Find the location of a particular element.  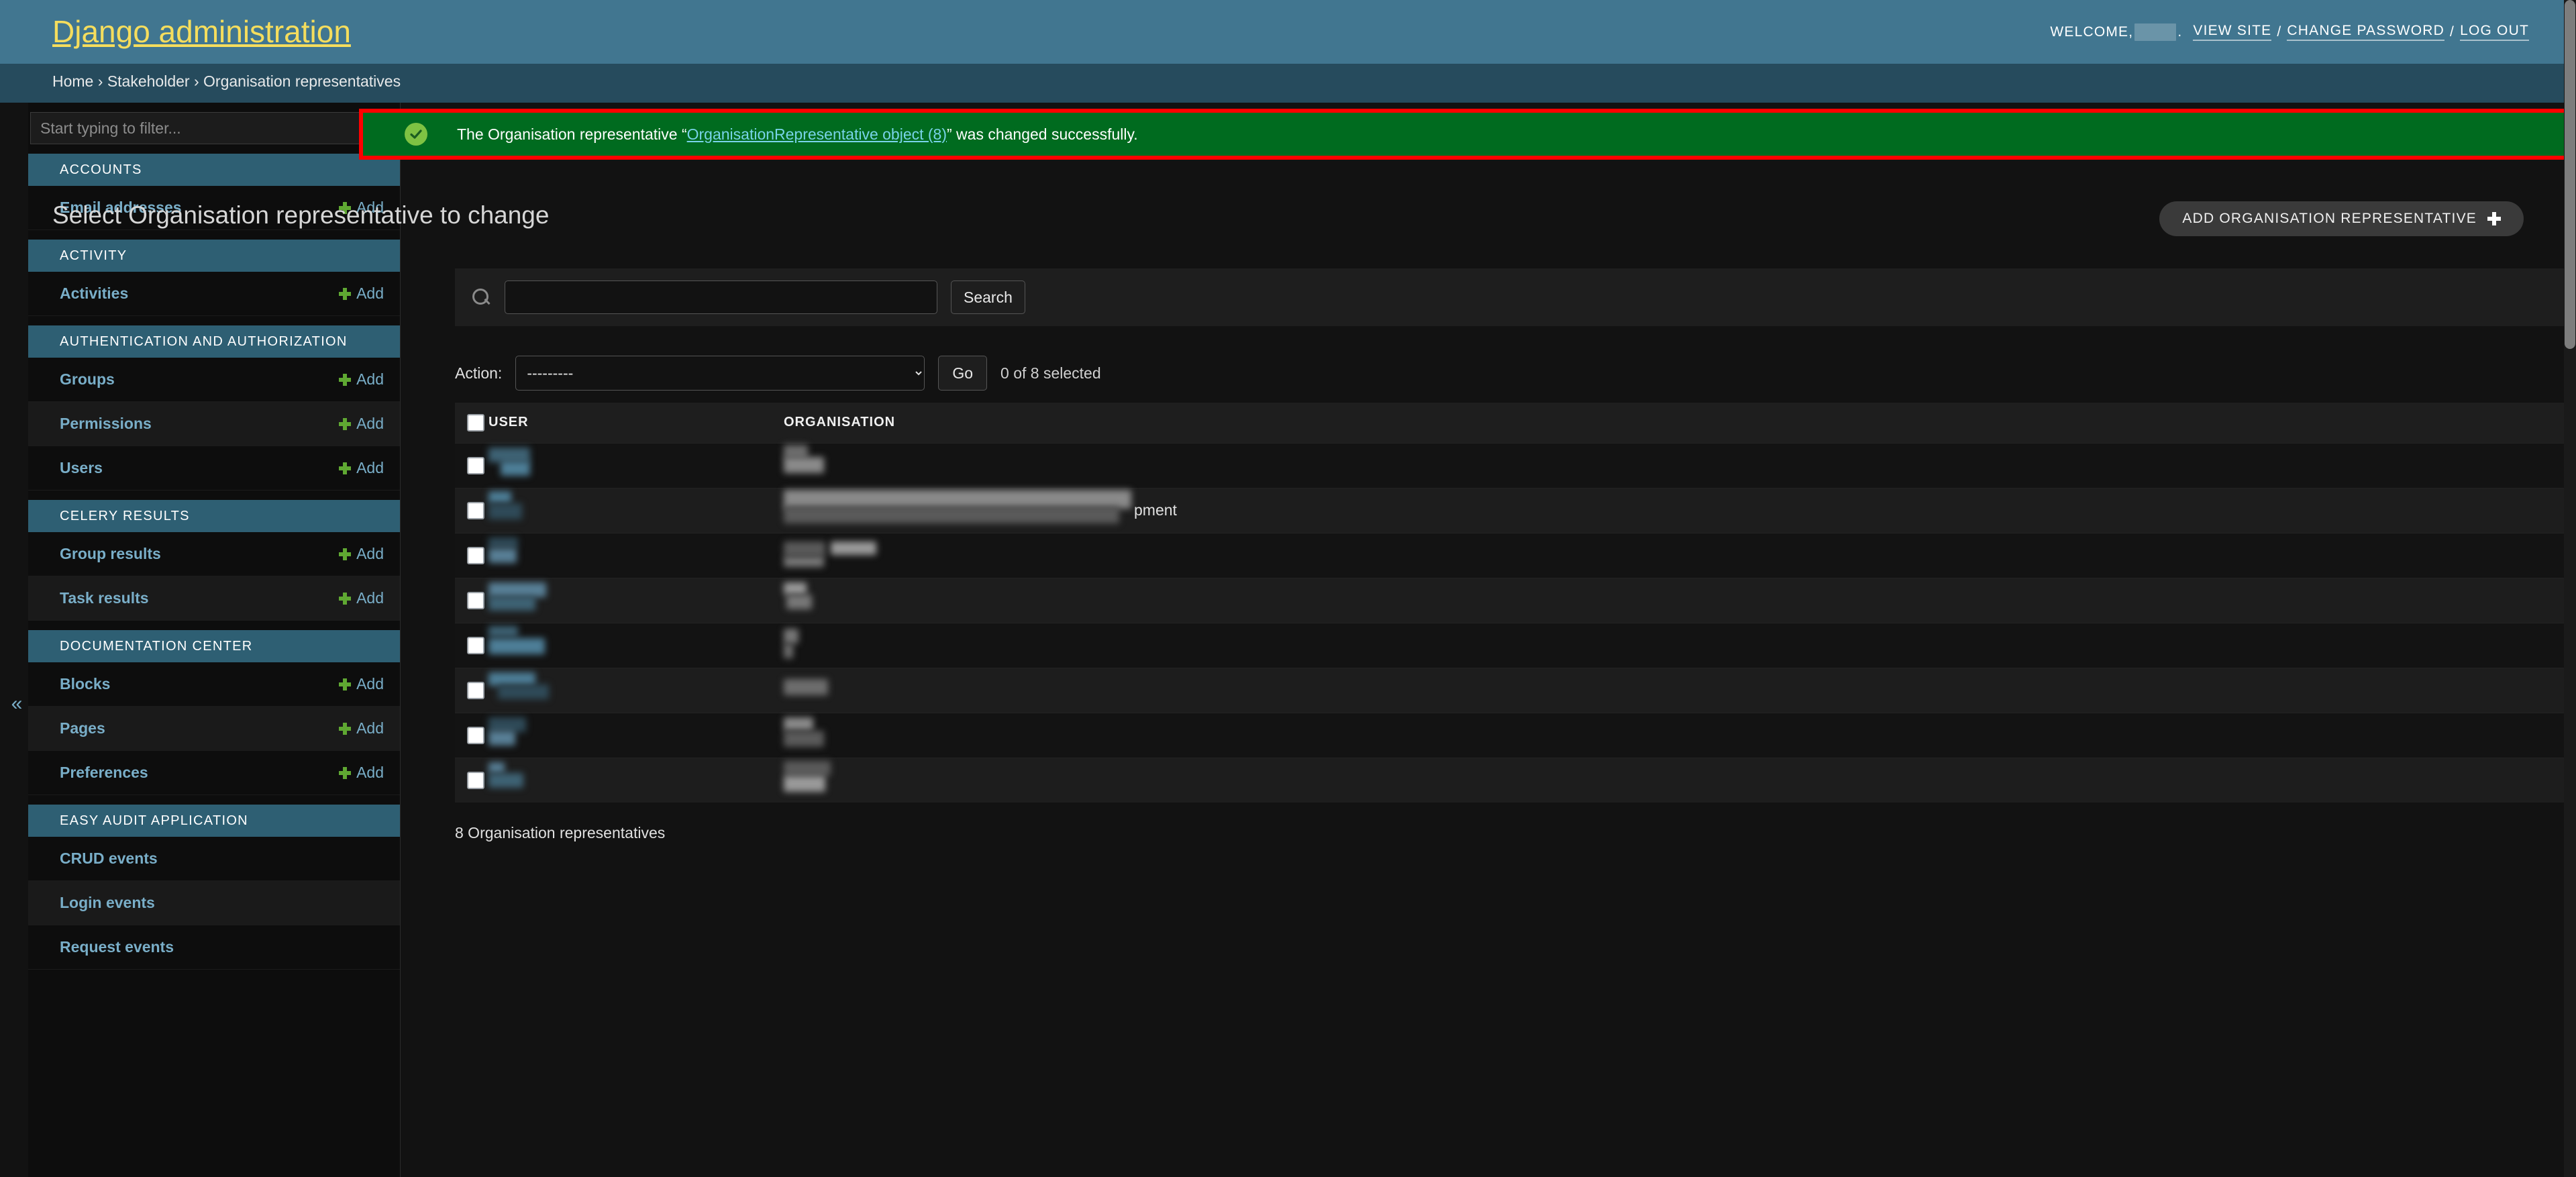

sidebar-item: Blocks Add is located at coordinates (214, 684).